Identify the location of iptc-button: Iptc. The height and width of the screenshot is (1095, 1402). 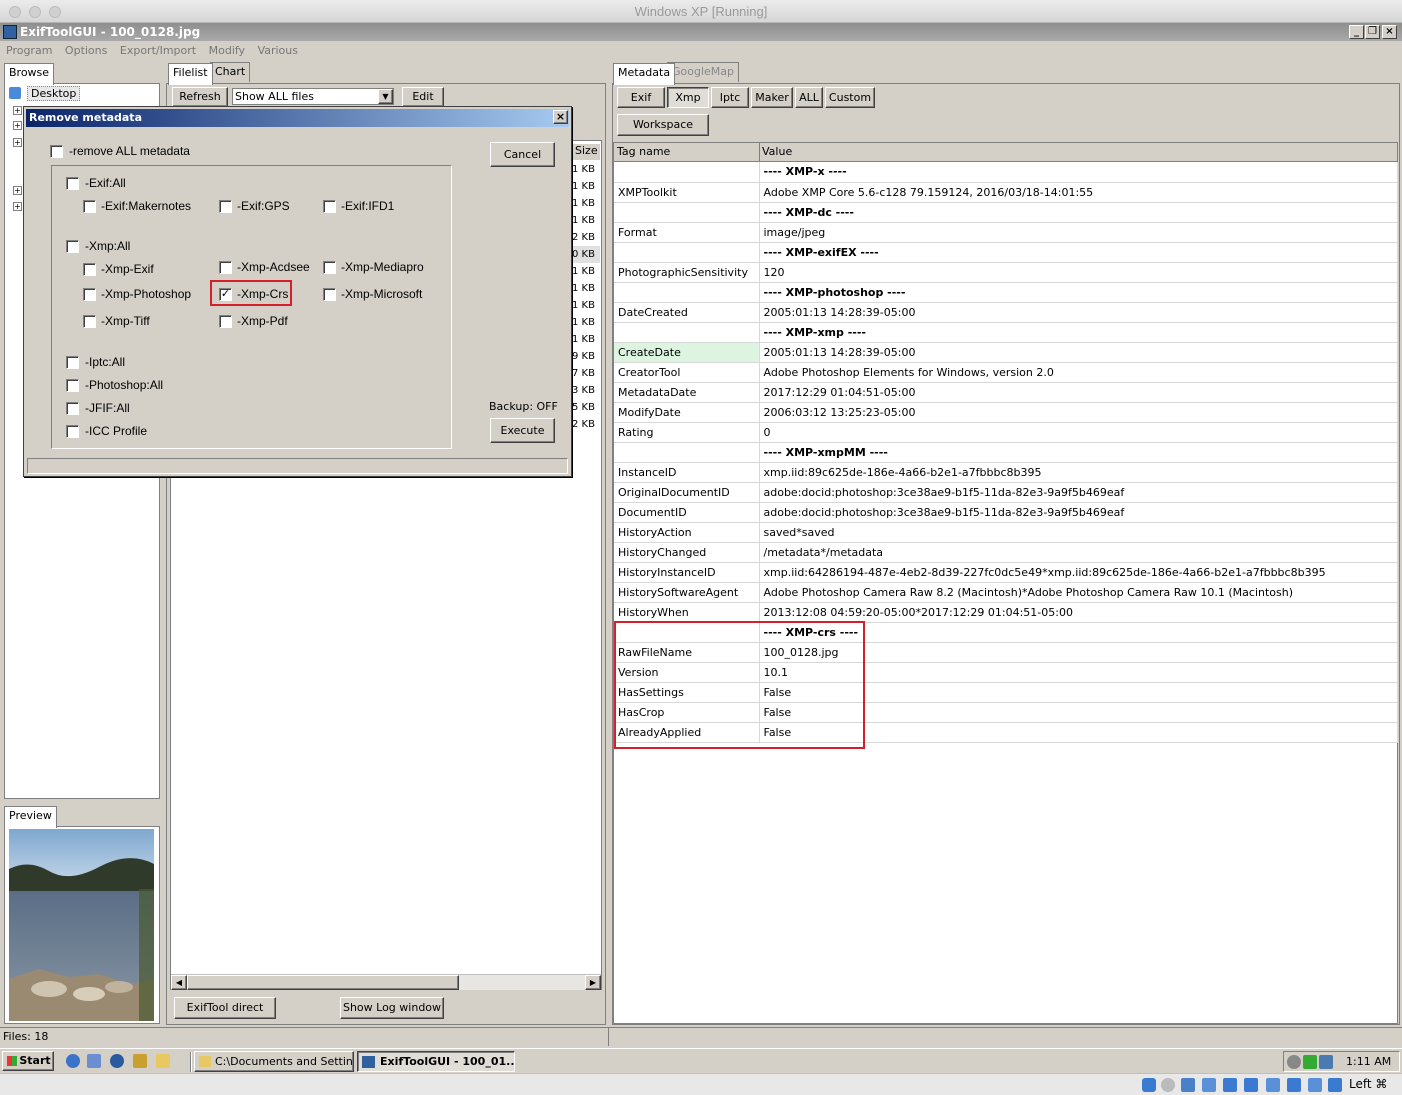
(730, 97).